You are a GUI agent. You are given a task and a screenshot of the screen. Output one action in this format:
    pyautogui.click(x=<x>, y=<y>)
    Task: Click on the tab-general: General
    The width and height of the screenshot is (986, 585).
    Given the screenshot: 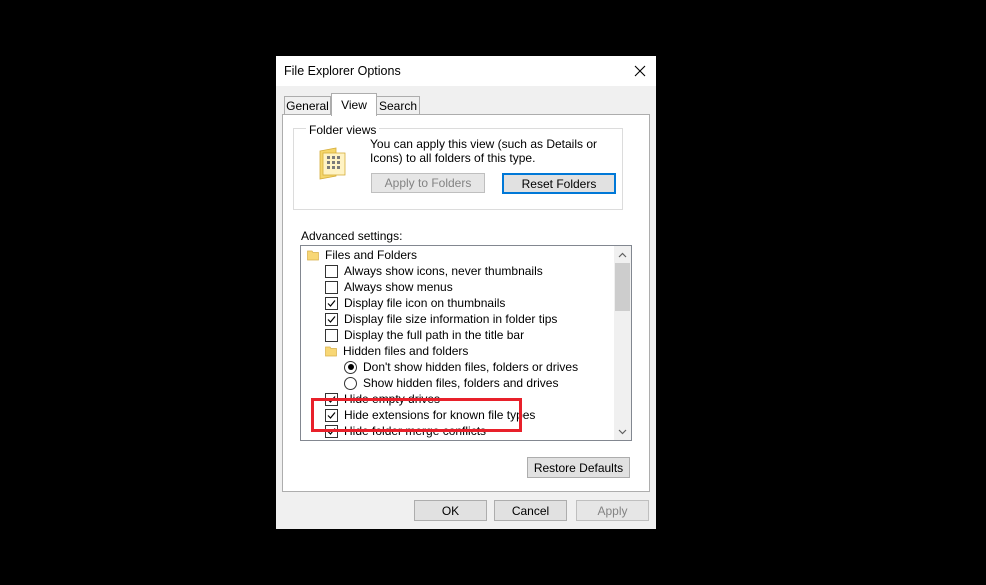 What is the action you would take?
    pyautogui.click(x=307, y=105)
    